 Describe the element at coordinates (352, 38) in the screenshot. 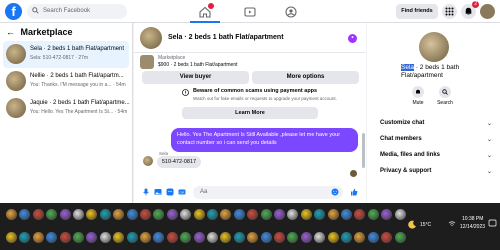

I see `info-icon: •` at that location.